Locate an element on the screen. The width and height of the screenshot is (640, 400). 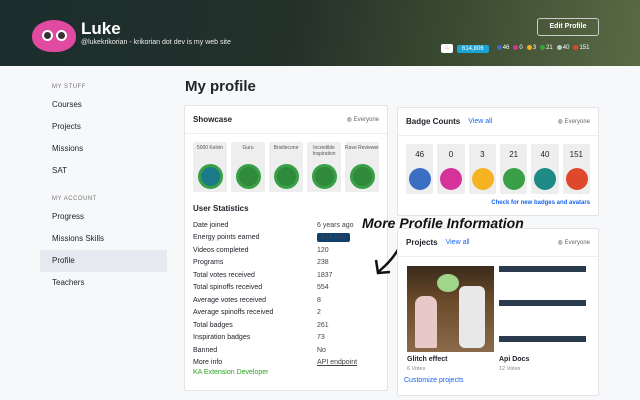
sidebar-item-profile: Profile is located at coordinates (103, 261).